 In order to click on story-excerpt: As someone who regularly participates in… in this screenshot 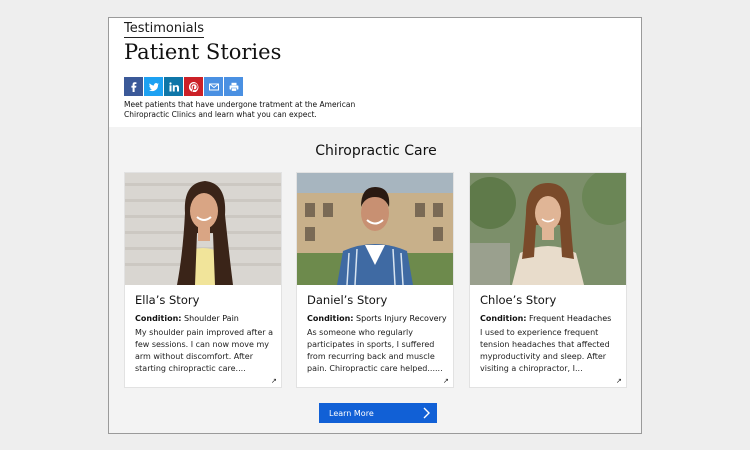, I will do `click(375, 350)`.